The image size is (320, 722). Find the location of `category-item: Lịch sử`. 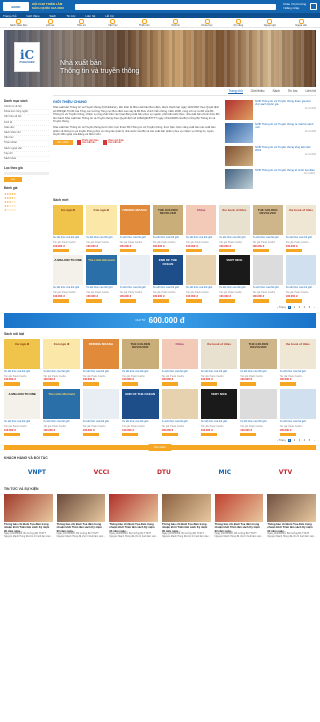

category-item: Lịch sử is located at coordinates (50, 22).